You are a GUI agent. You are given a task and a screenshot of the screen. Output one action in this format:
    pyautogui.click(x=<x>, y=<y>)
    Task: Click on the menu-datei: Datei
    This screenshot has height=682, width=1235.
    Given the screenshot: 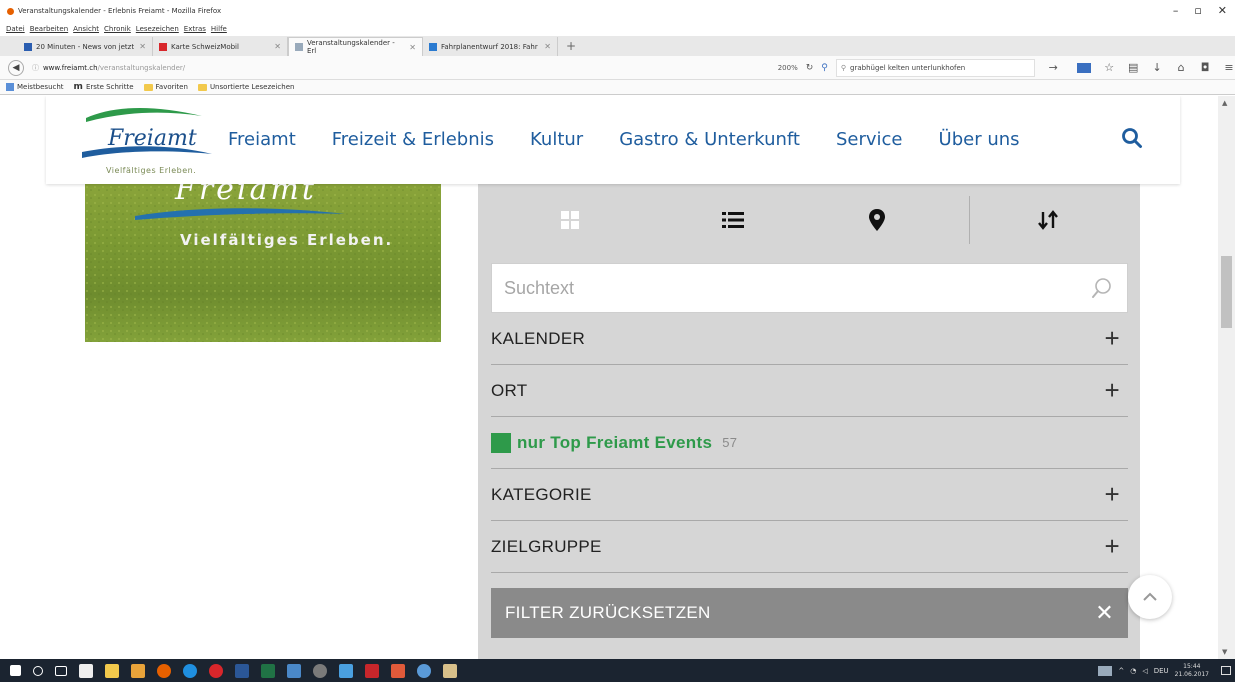 What is the action you would take?
    pyautogui.click(x=15, y=29)
    